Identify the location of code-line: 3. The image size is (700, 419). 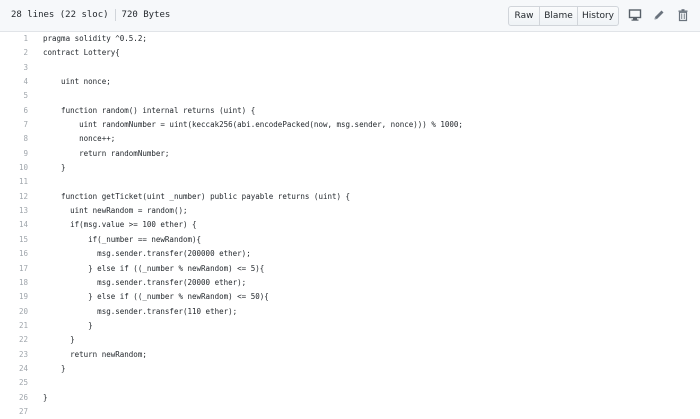
(350, 68).